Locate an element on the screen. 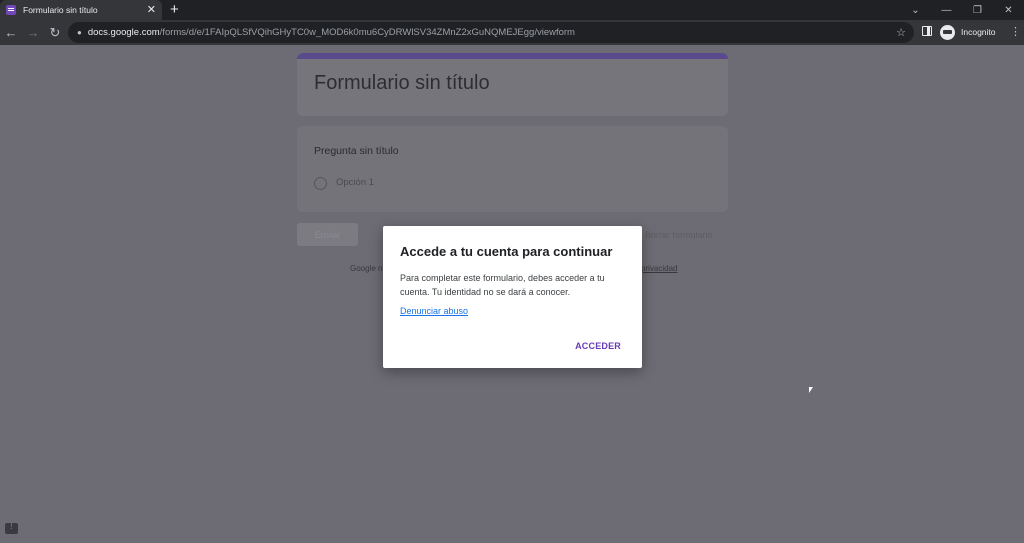  dialog-title: Accede a tu cuenta para continuar is located at coordinates (506, 251).